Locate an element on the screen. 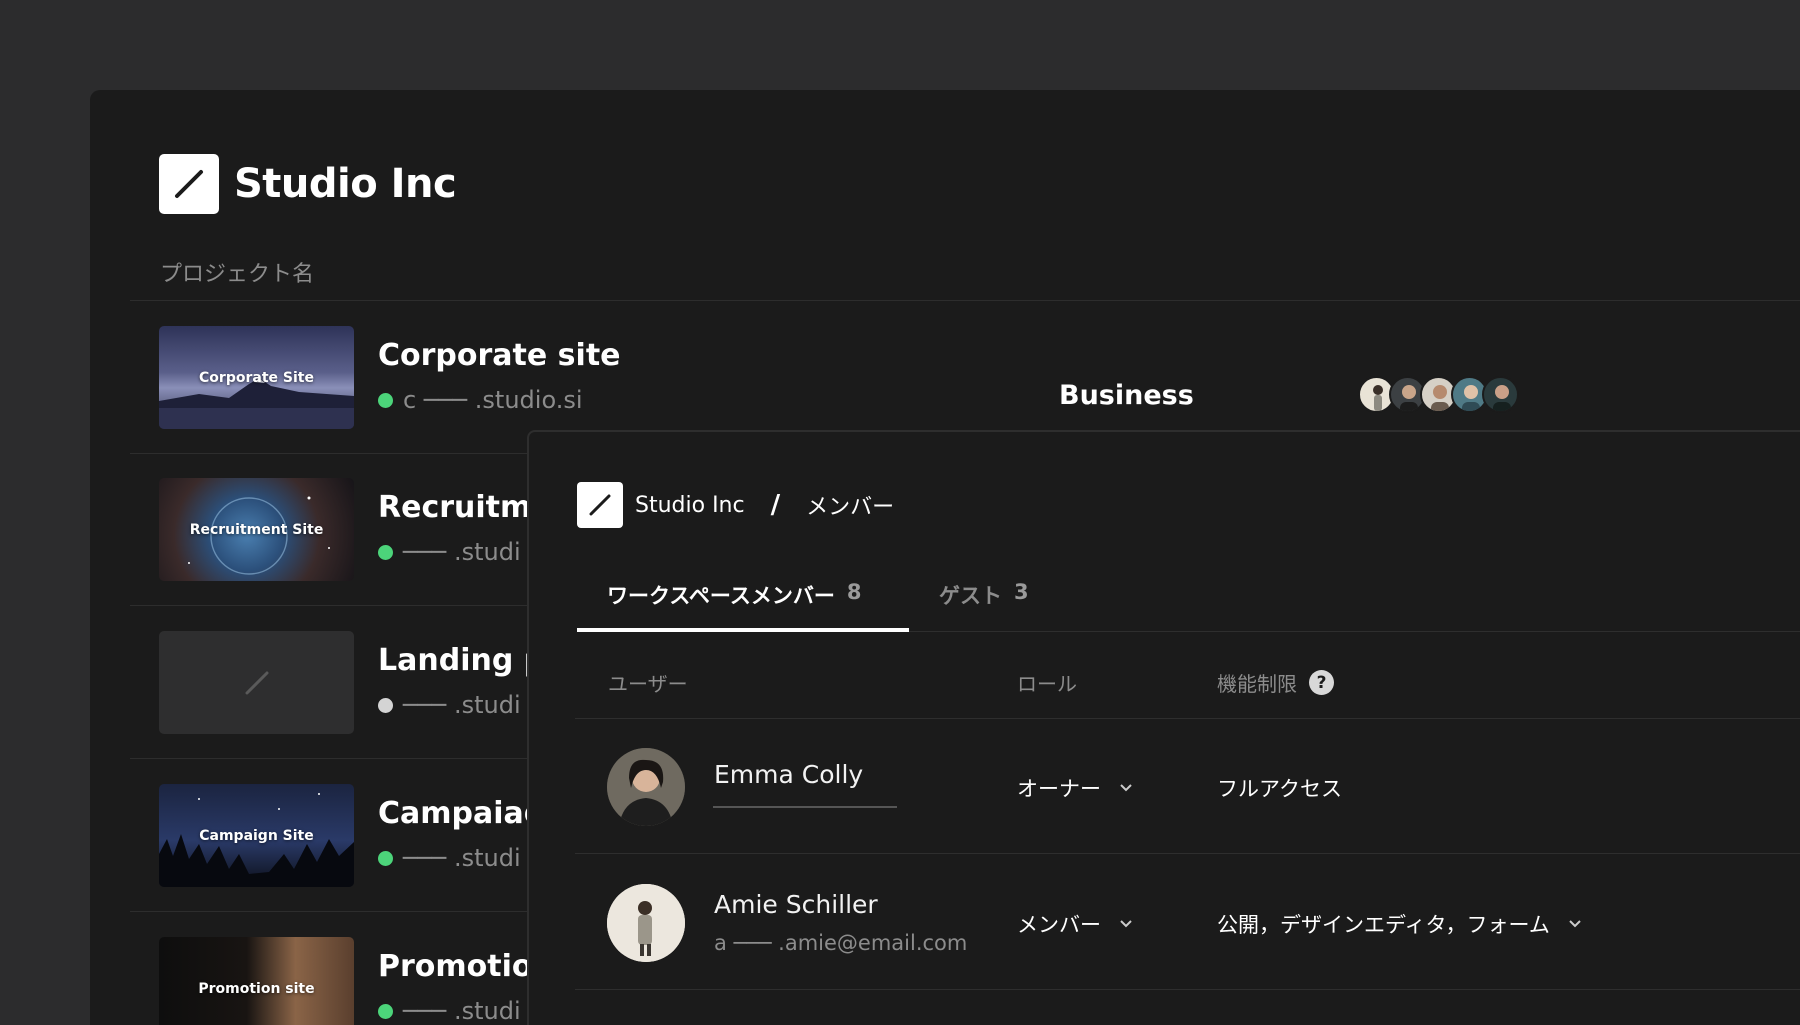 The image size is (1800, 1025). tab-count: 3 is located at coordinates (1021, 592).